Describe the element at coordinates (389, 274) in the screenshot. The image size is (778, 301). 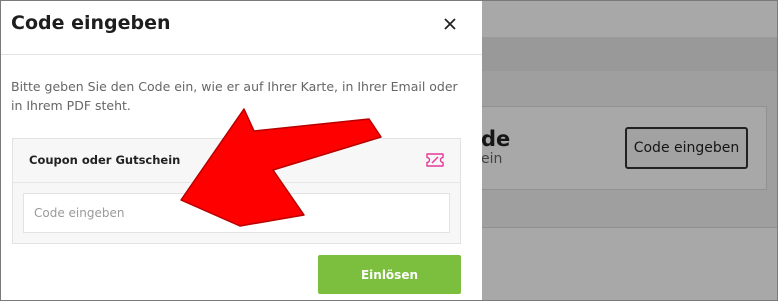
I see `redeem-button: Einlösen` at that location.